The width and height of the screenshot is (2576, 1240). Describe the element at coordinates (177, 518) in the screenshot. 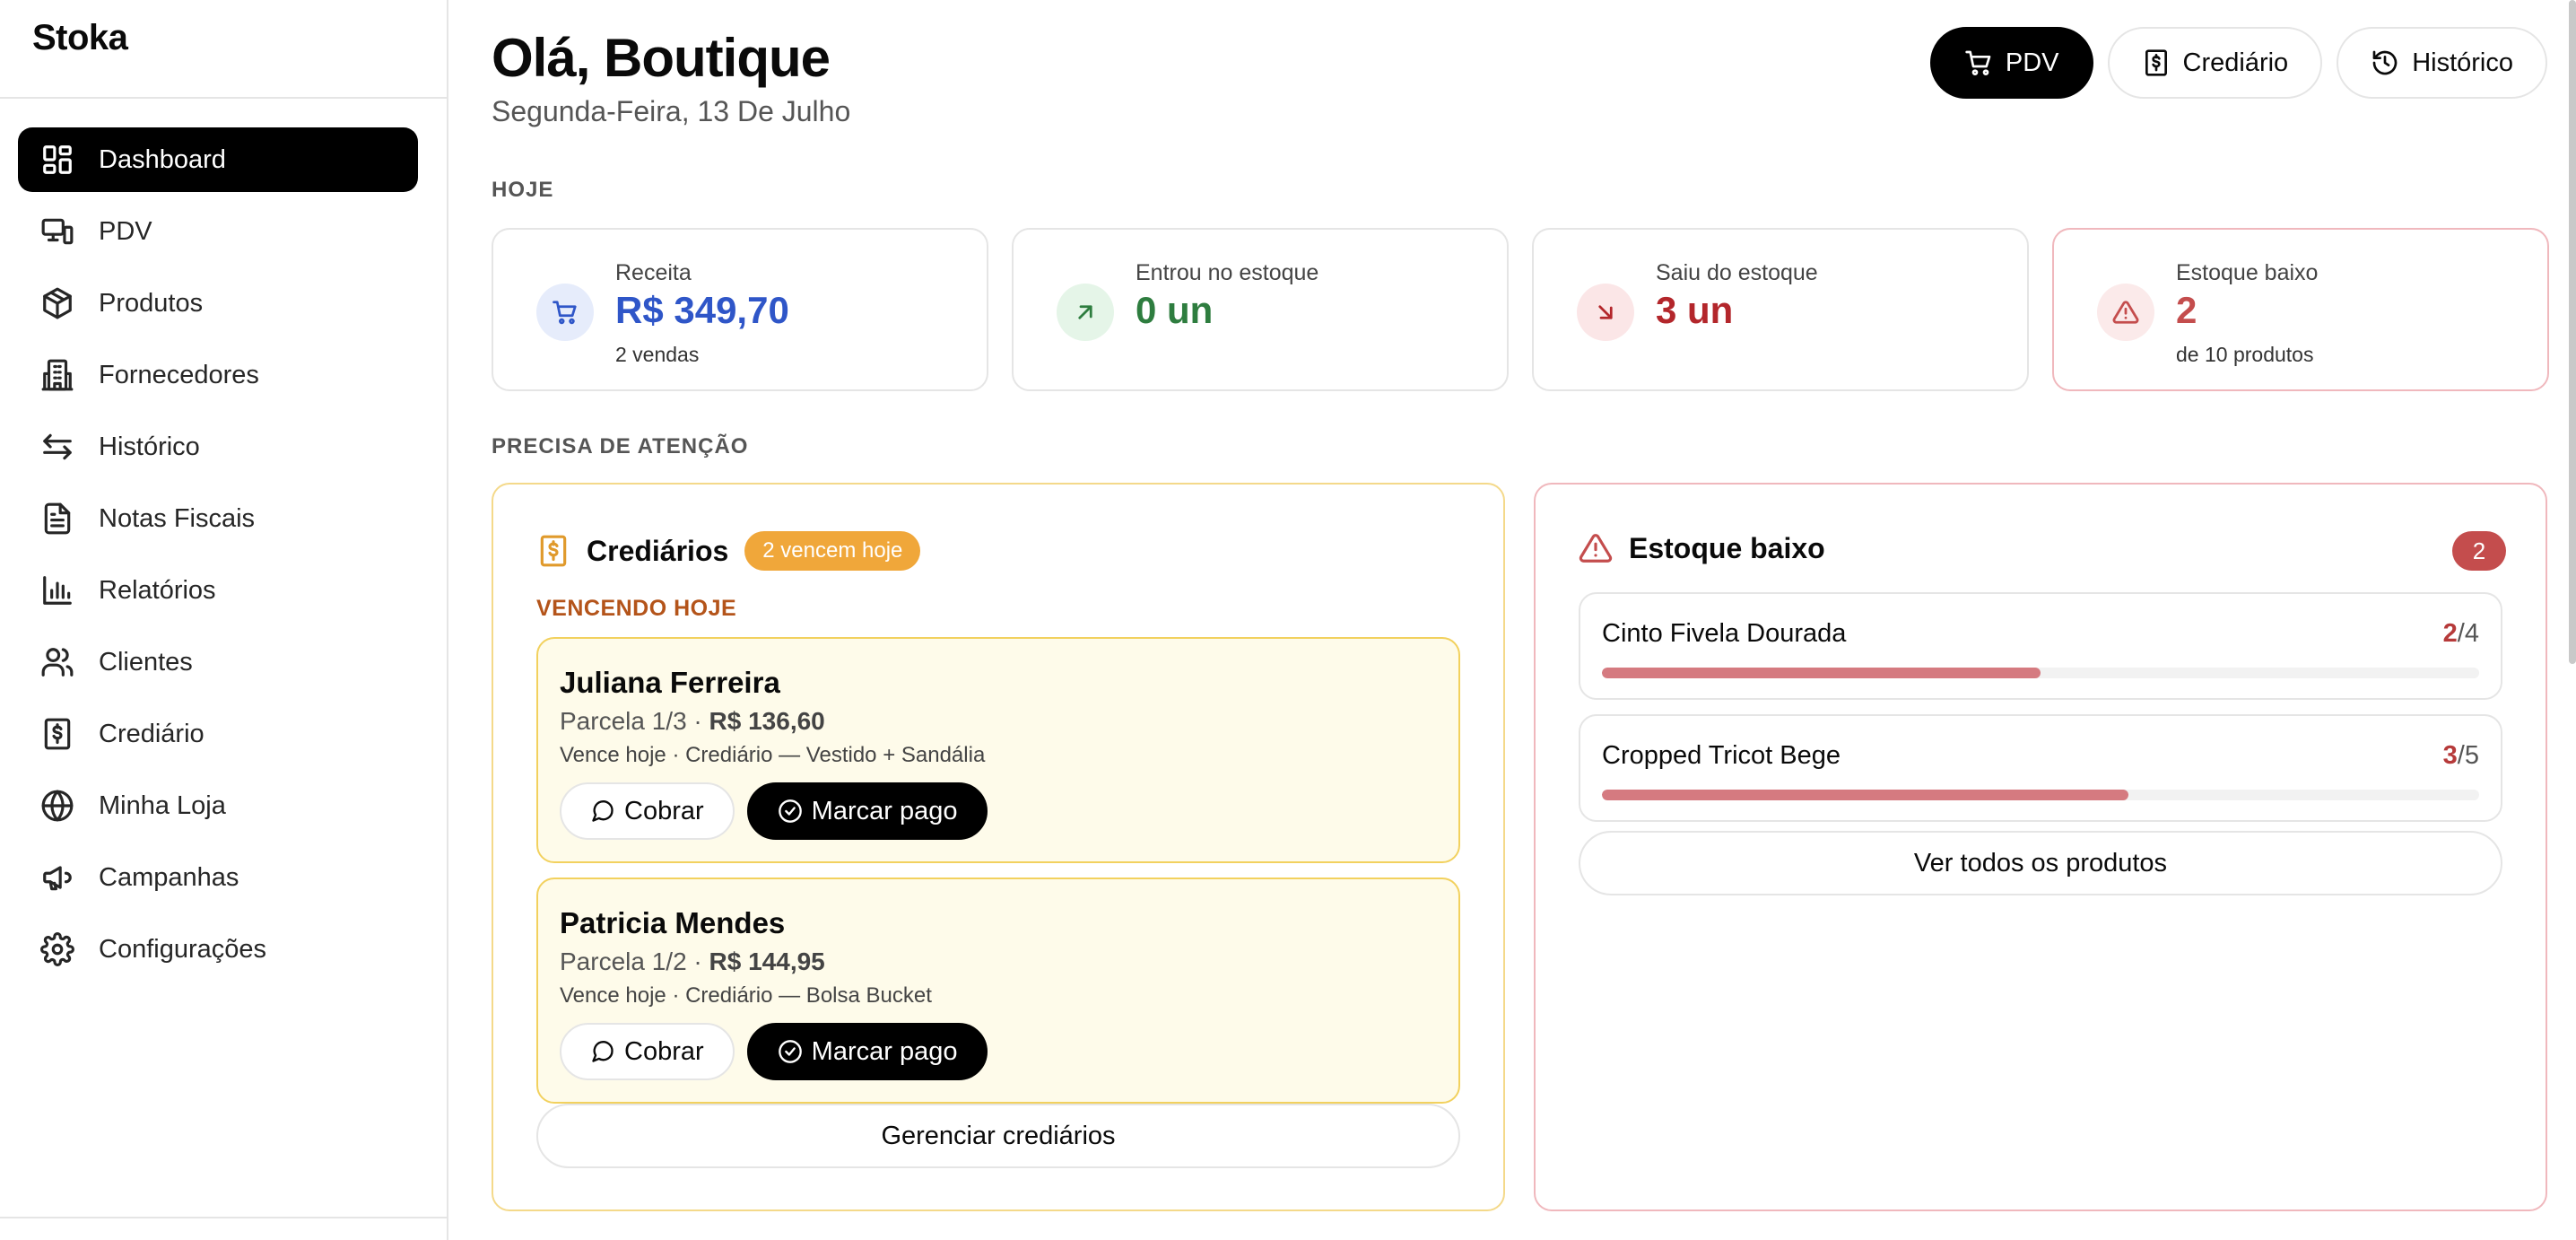

I see `sidebar-item-label: Notas Fiscais` at that location.